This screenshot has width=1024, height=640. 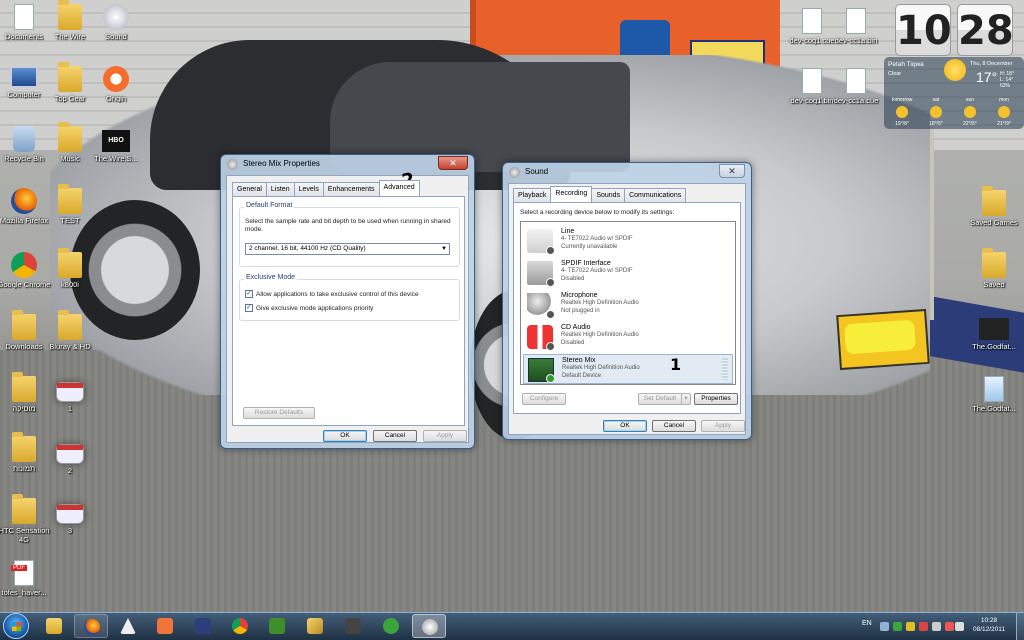 What do you see at coordinates (550, 378) in the screenshot?
I see `default-device-check-icon` at bounding box center [550, 378].